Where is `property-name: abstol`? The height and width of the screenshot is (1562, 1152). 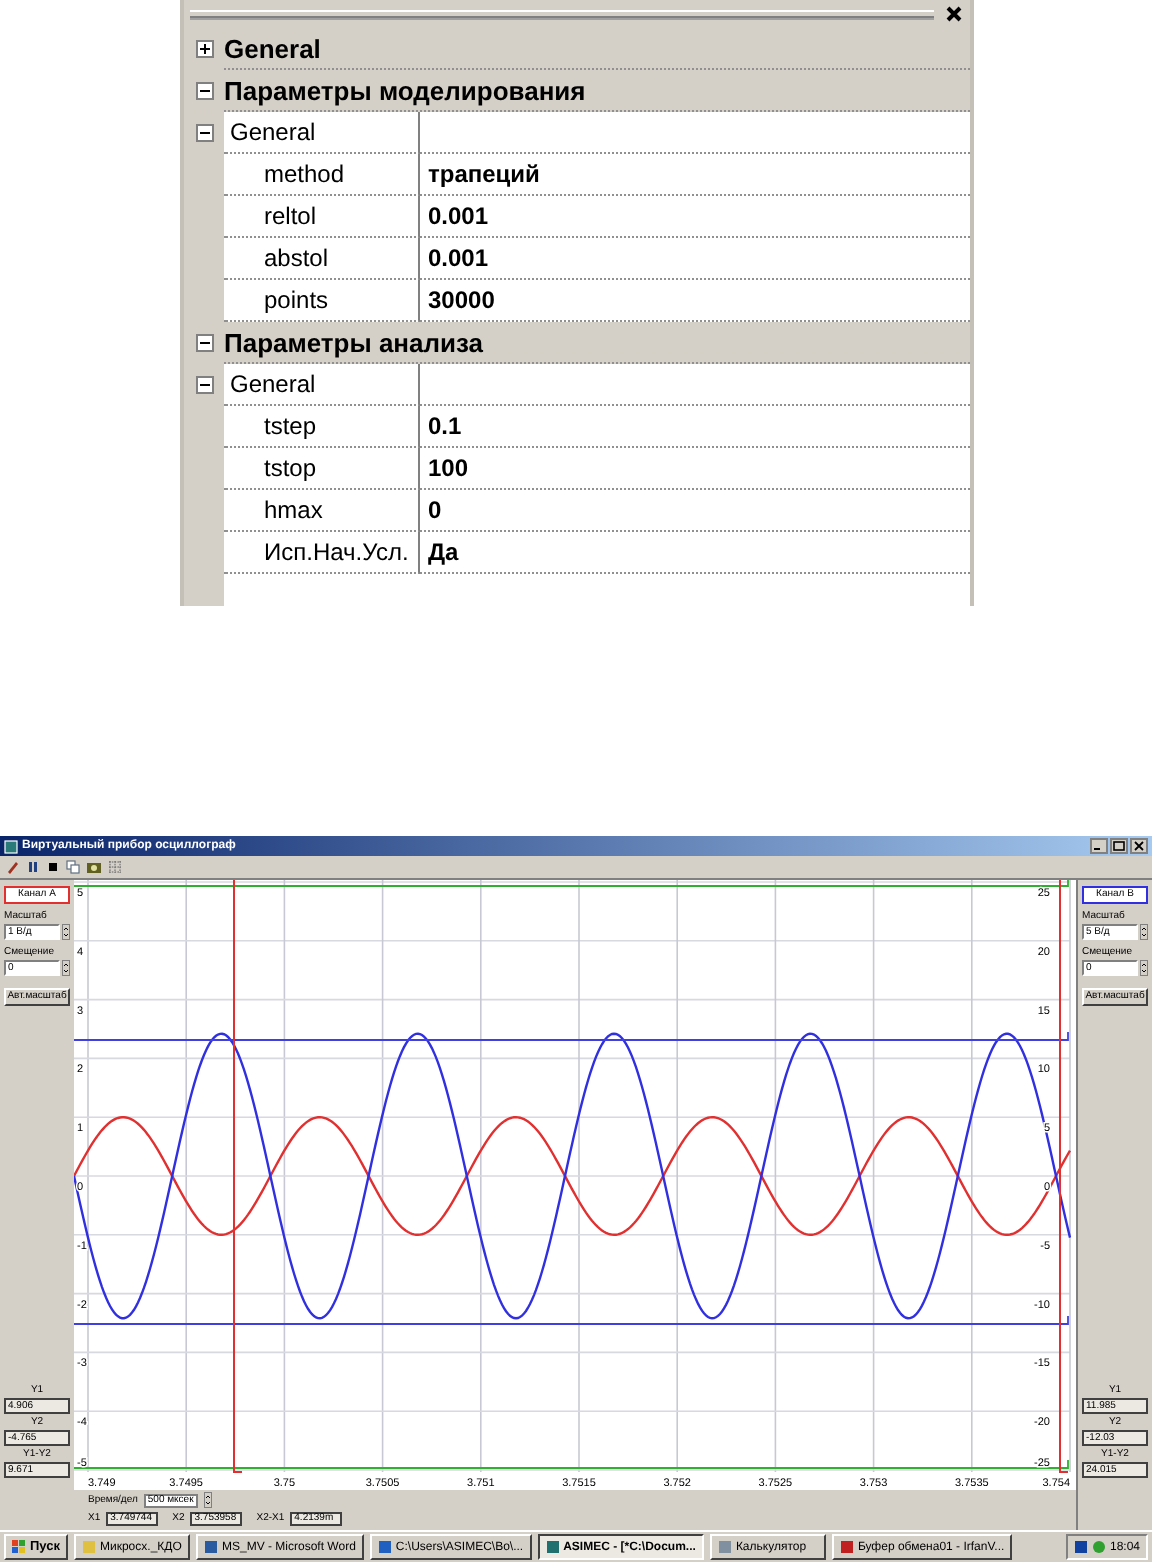
property-name: abstol is located at coordinates (322, 259).